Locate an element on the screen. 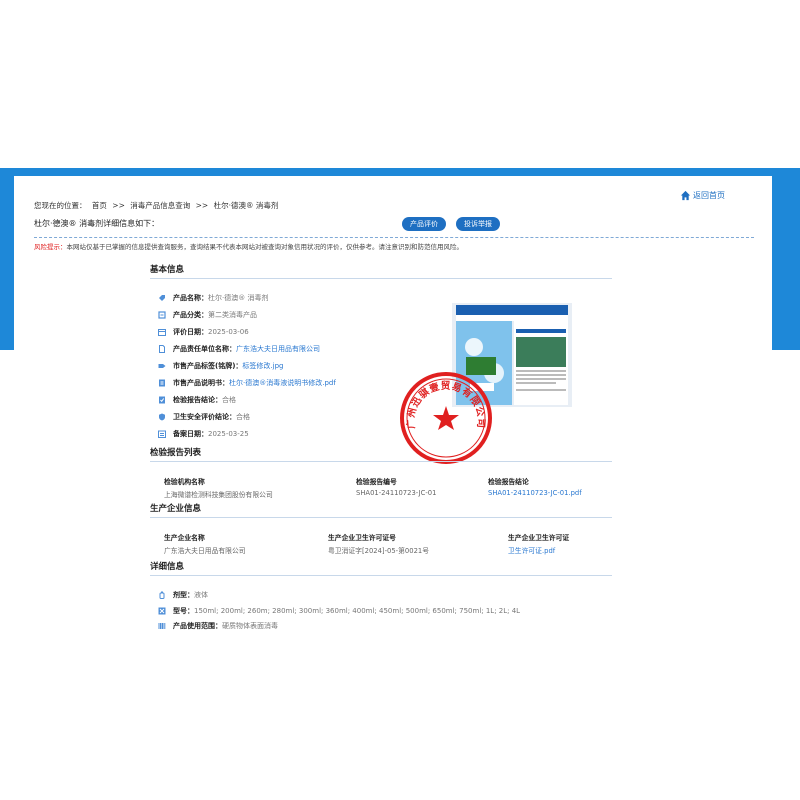 The width and height of the screenshot is (800, 800). company-link: 广东浩大夫日用品有限公司 is located at coordinates (278, 349).